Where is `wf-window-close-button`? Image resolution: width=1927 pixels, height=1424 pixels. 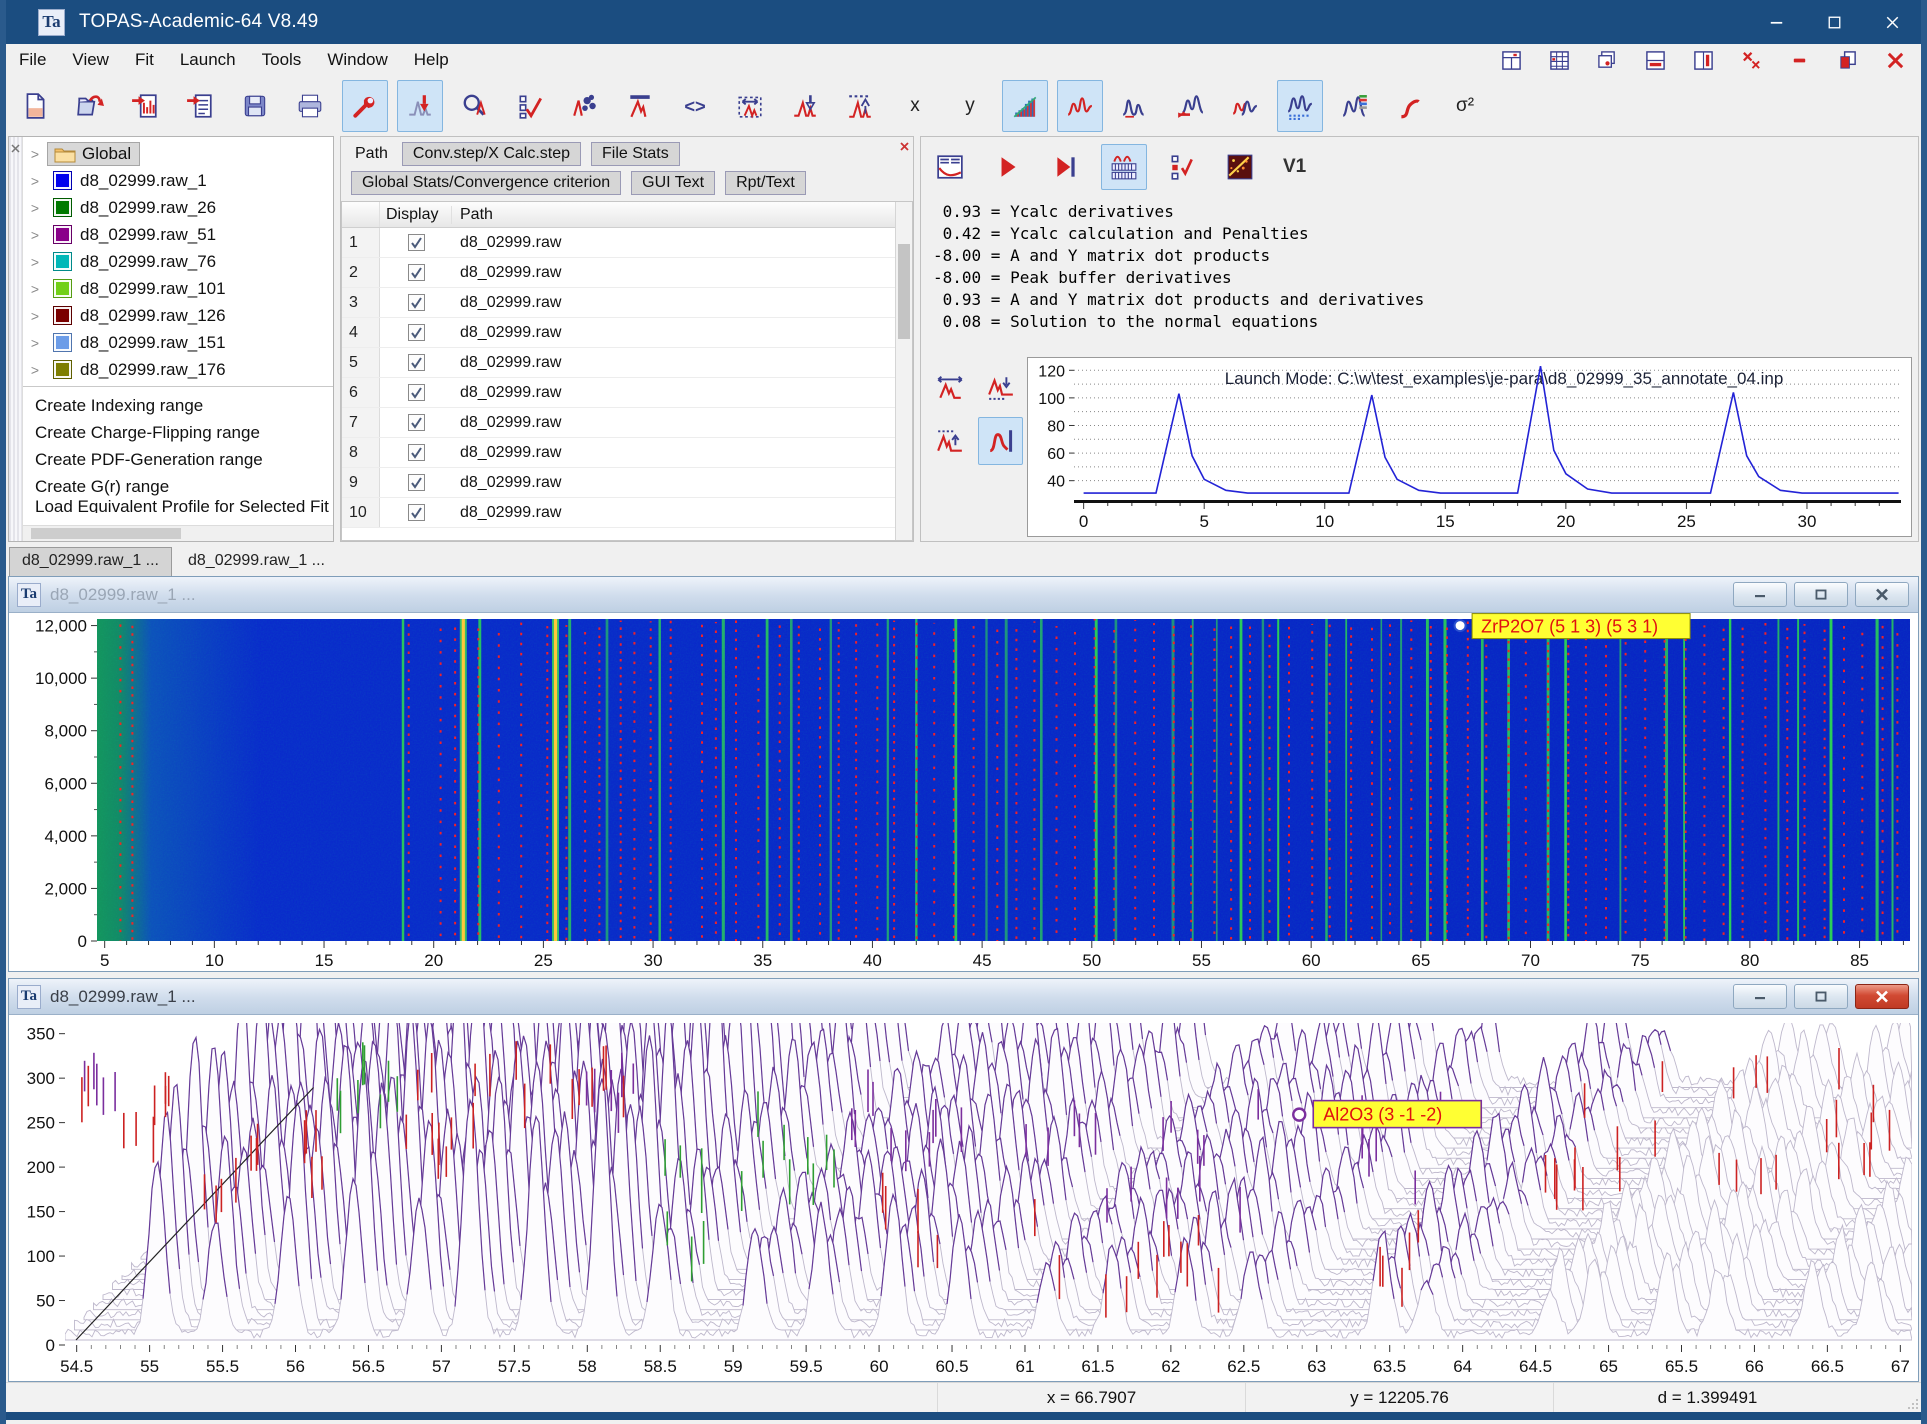 wf-window-close-button is located at coordinates (1882, 996).